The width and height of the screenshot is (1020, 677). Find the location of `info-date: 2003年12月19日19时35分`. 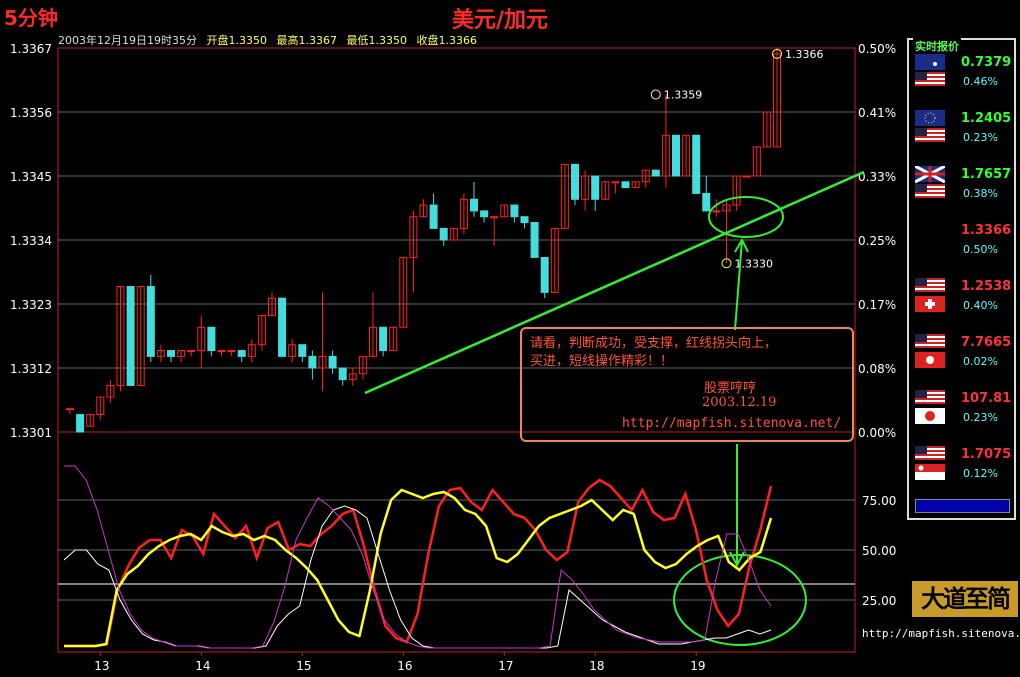

info-date: 2003年12月19日19时35分 is located at coordinates (127, 40).